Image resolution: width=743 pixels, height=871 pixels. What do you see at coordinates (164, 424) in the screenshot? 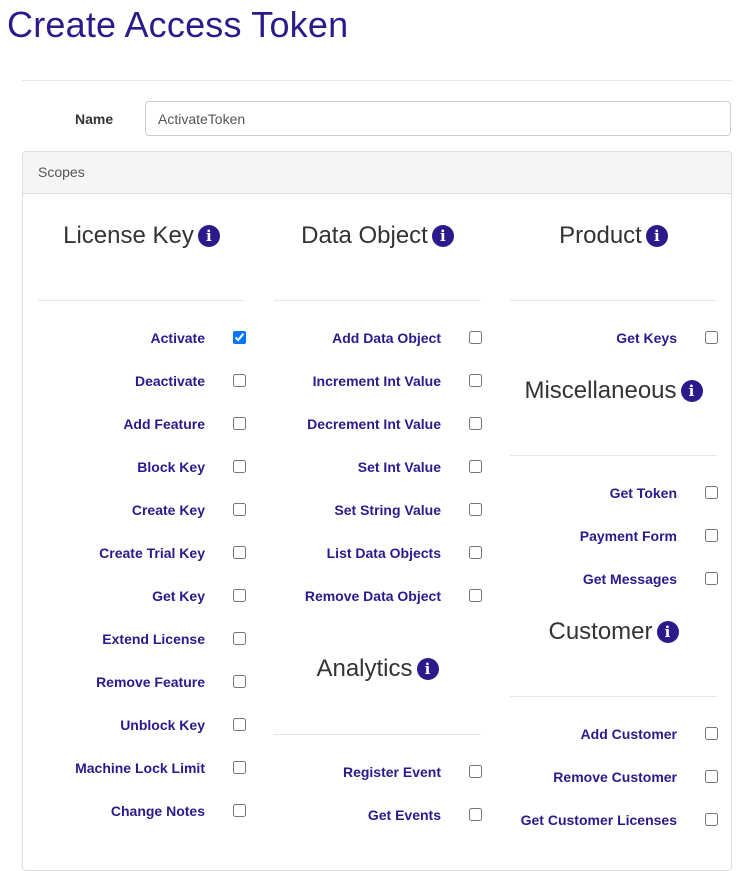
I see `scope-label: Add Feature` at bounding box center [164, 424].